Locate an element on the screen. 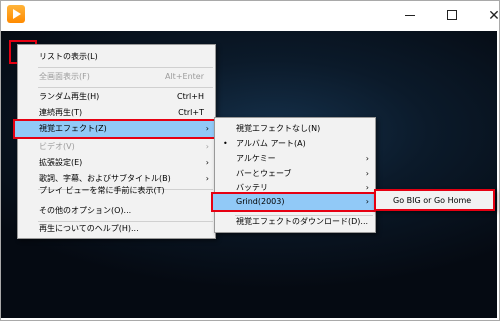 The width and height of the screenshot is (500, 321). maximize-icon is located at coordinates (452, 15).